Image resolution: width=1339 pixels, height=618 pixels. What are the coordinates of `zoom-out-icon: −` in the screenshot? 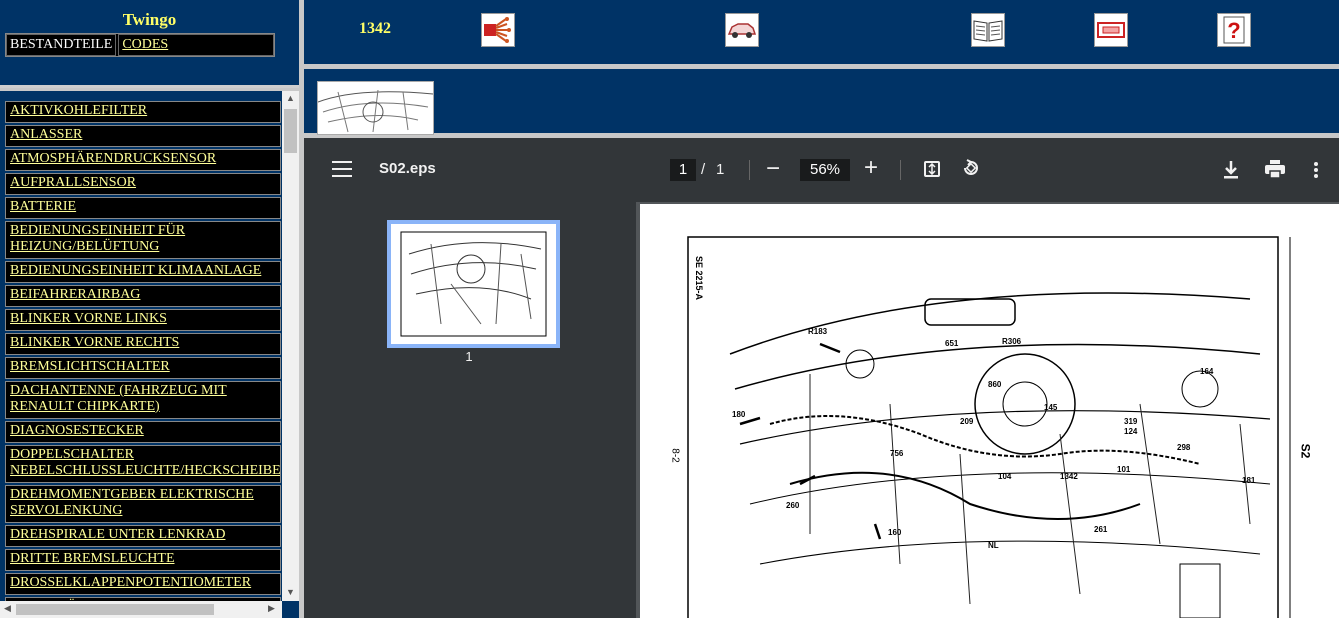 It's located at (773, 169).